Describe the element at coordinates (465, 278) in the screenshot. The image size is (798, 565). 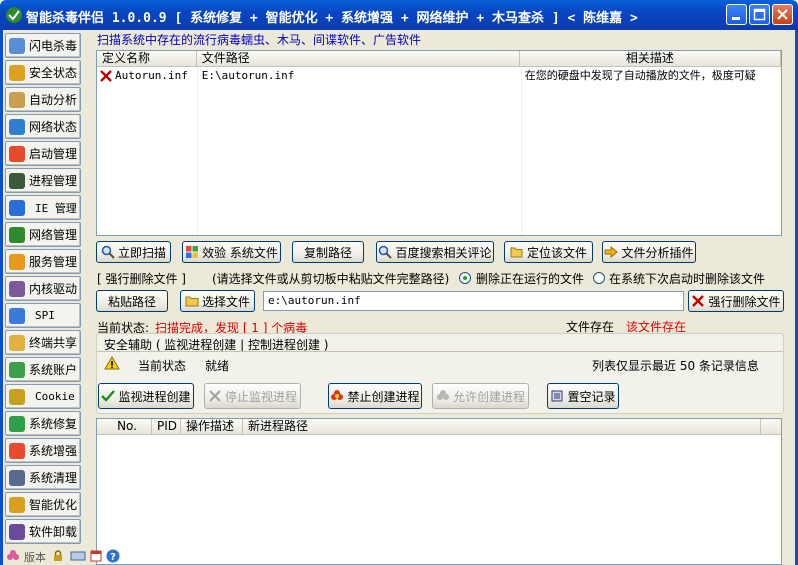
I see `radio-delete-running` at that location.